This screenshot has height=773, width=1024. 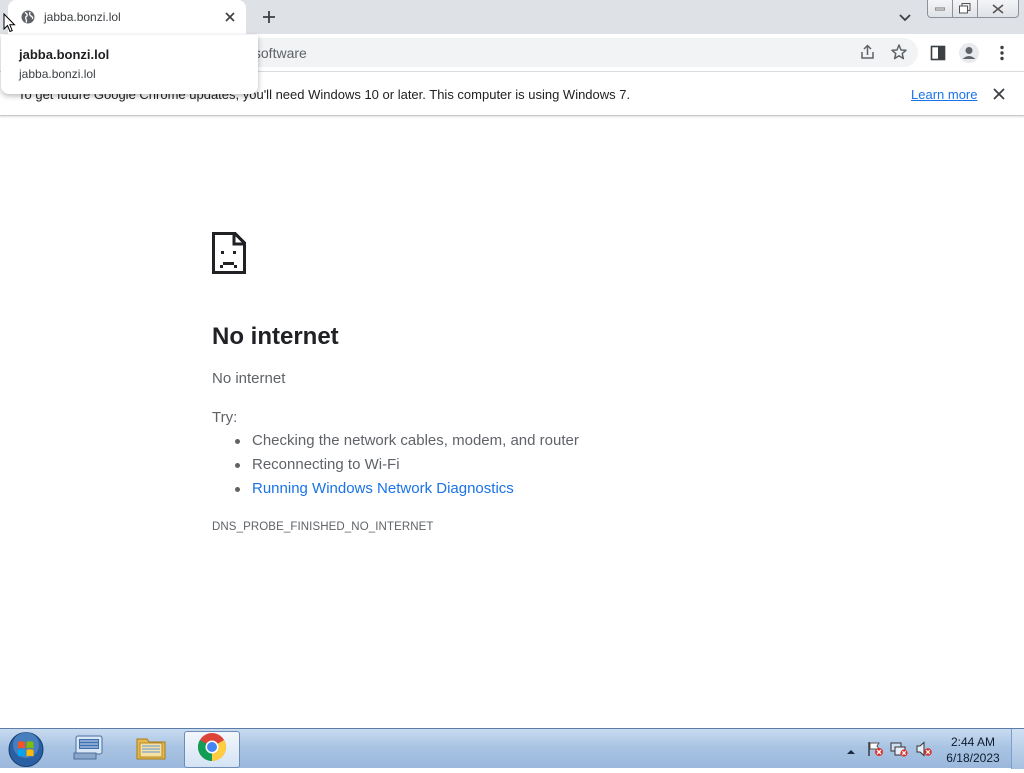 What do you see at coordinates (969, 53) in the screenshot?
I see `profile-avatar-icon` at bounding box center [969, 53].